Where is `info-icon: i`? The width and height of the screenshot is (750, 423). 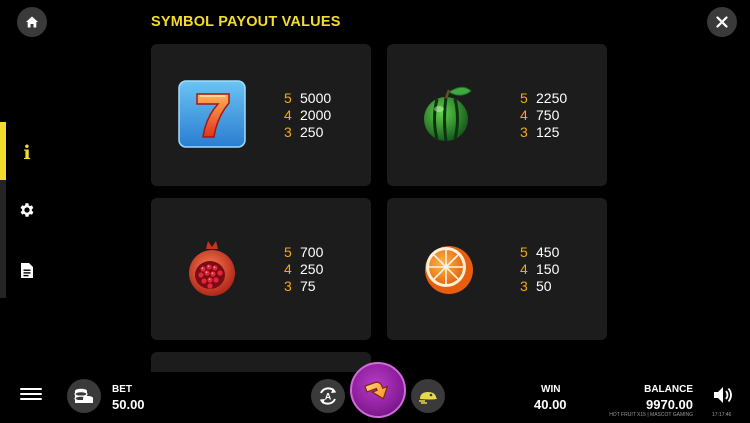 info-icon: i is located at coordinates (27, 153).